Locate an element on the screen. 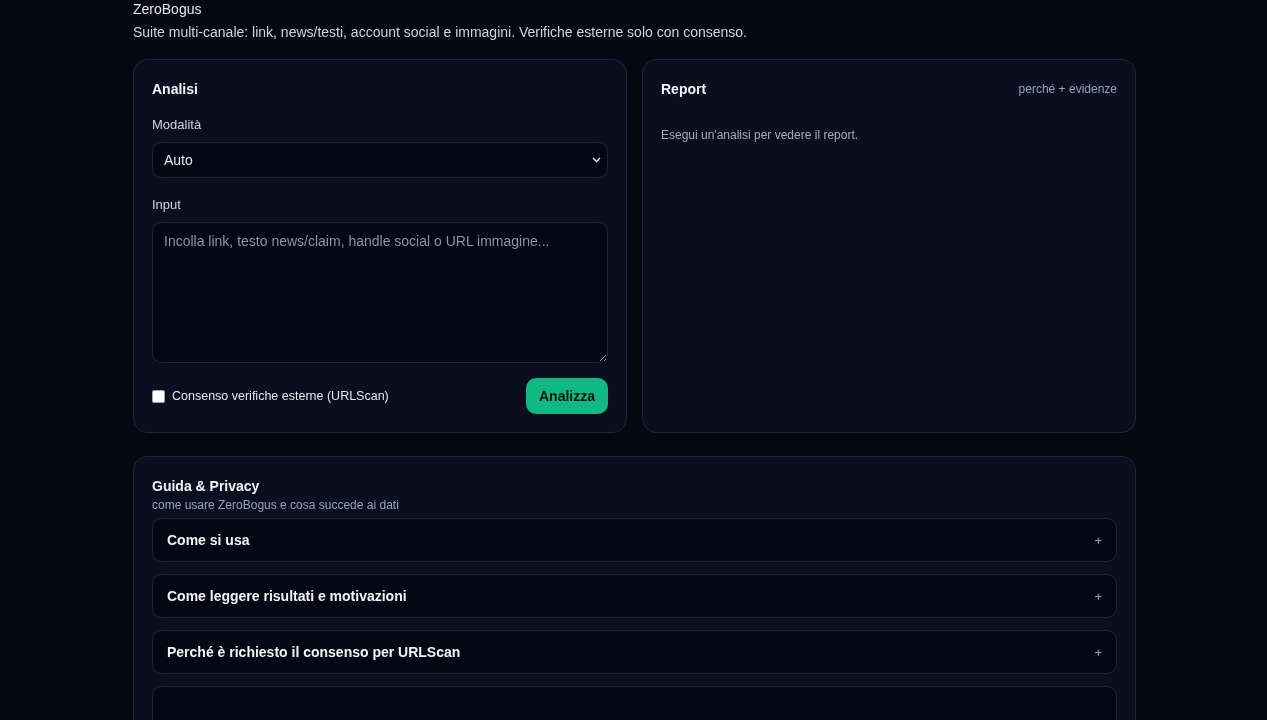 This screenshot has width=1267, height=720. card-title: Report is located at coordinates (684, 89).